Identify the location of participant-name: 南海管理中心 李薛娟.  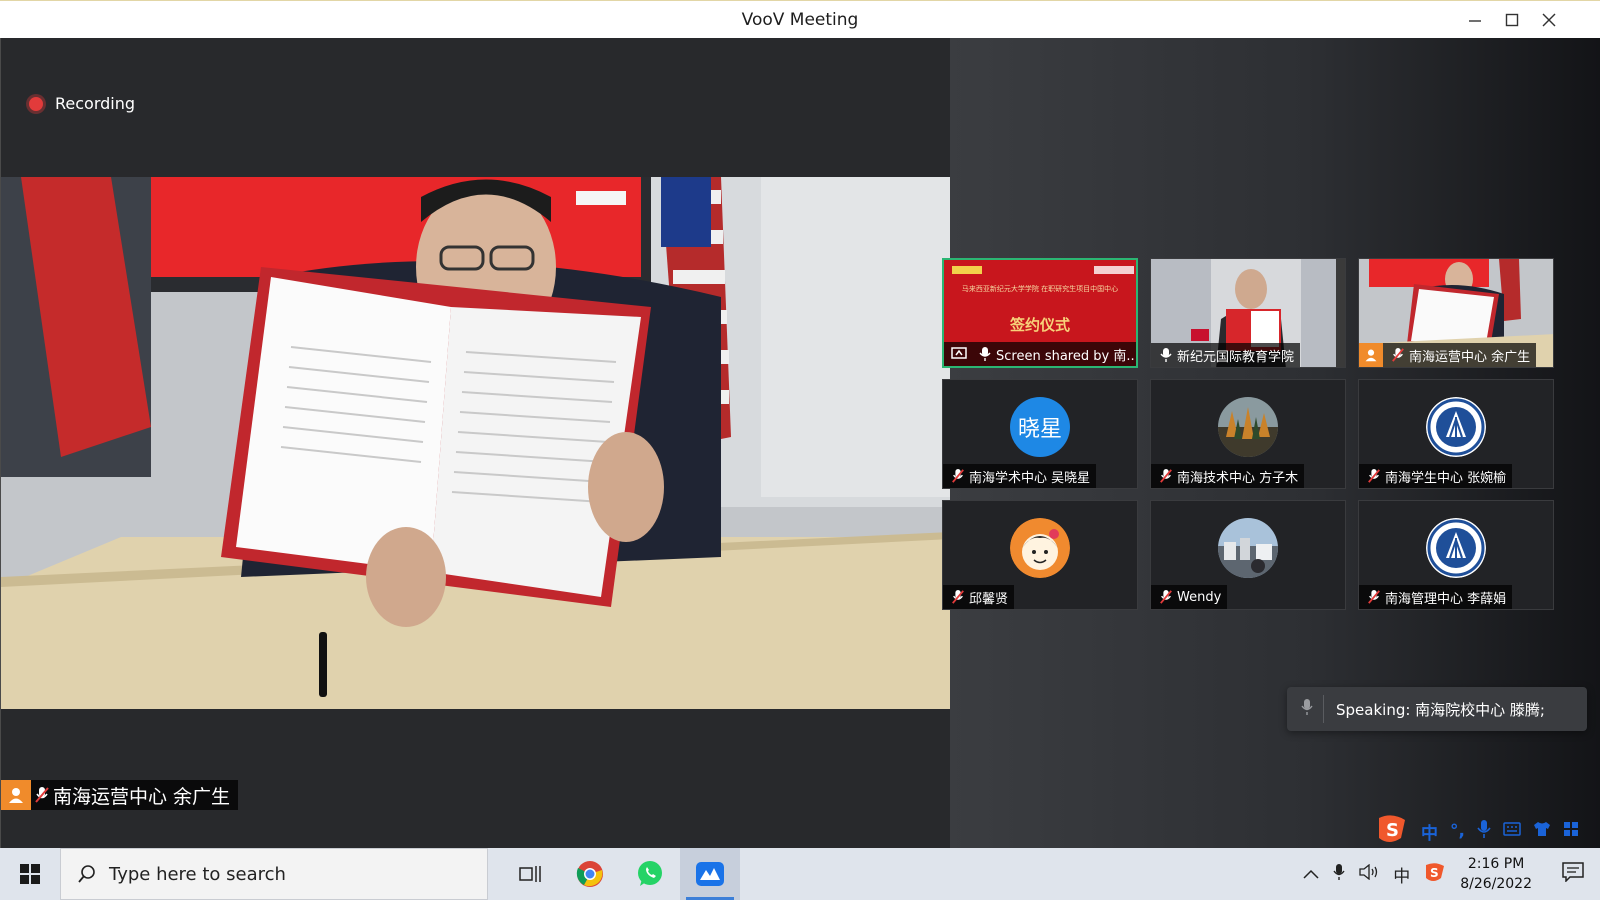
(1446, 599).